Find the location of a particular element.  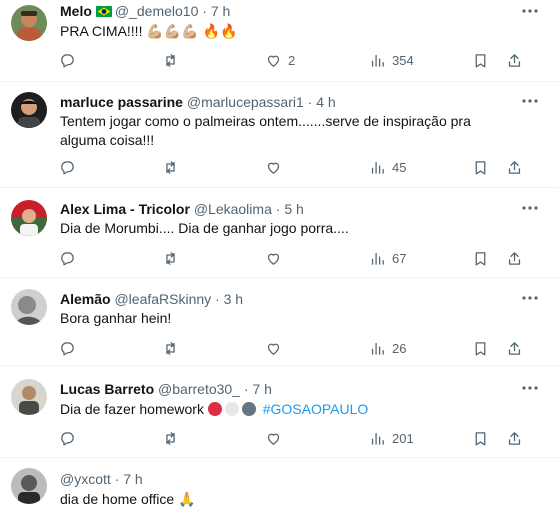

tweet: @yxcott · 7 h dia de home office 🙏 is located at coordinates (279, 484).